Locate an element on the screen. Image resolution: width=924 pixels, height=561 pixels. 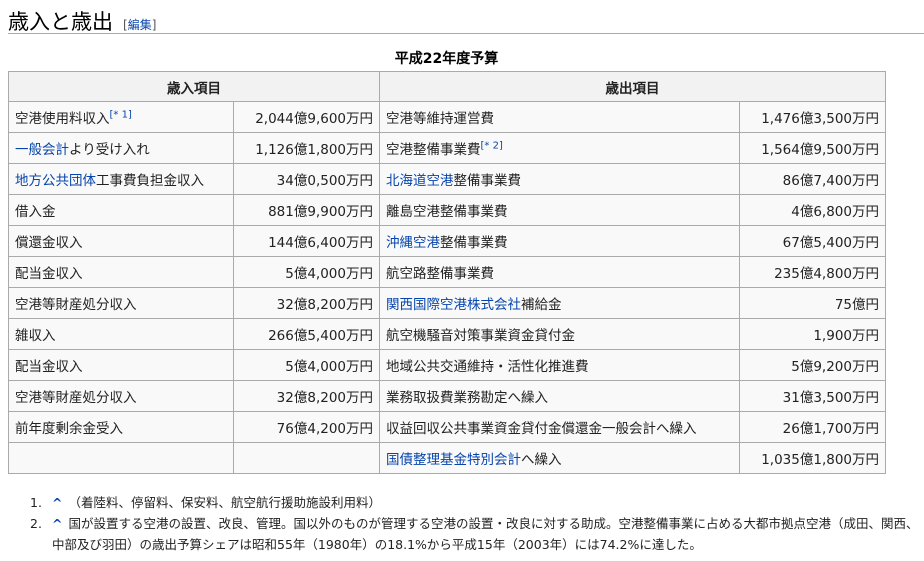
expenditure-amount: 26億1,700万円 is located at coordinates (812, 427).